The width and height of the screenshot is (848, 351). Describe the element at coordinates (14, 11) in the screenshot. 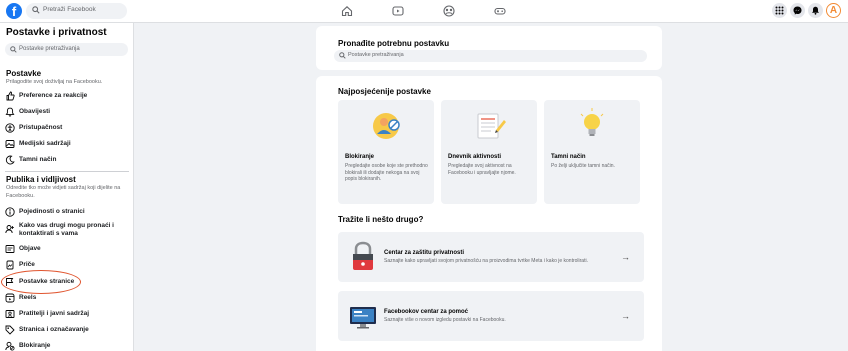

I see `facebook-logo: f` at that location.